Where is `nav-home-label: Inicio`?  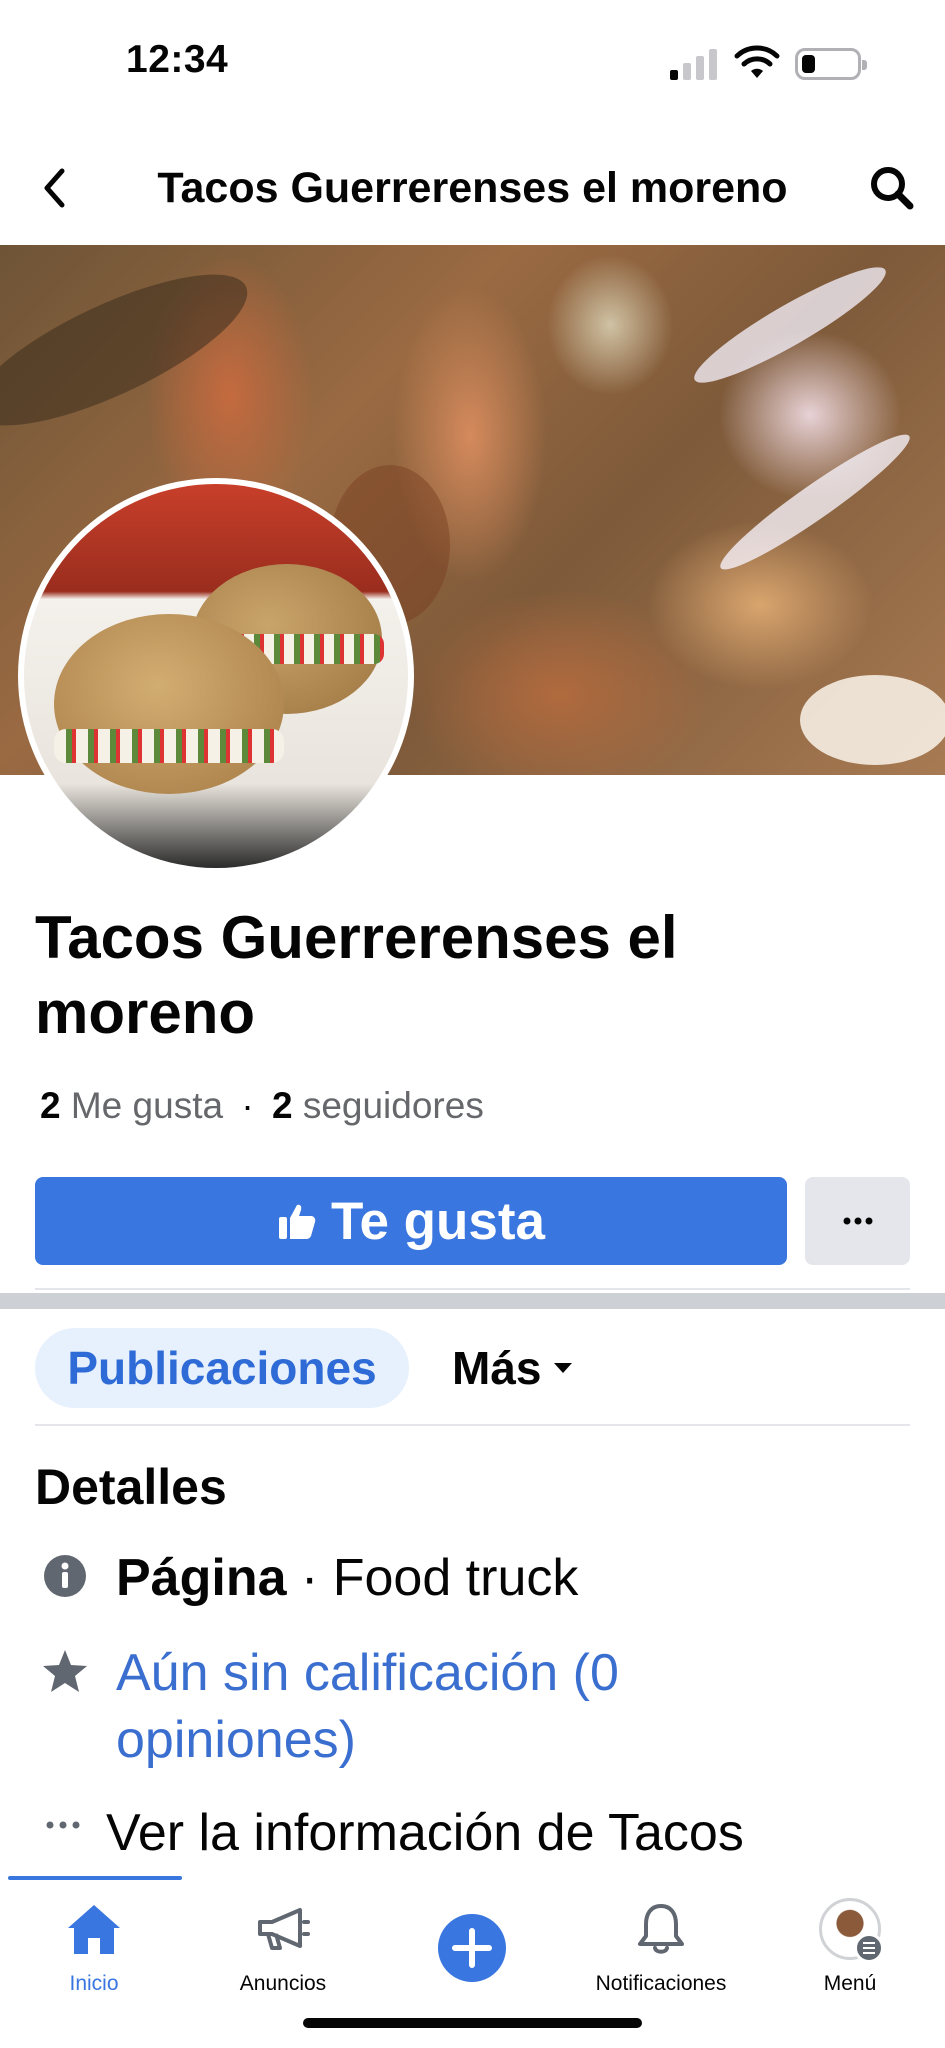
nav-home-label: Inicio is located at coordinates (94, 1983).